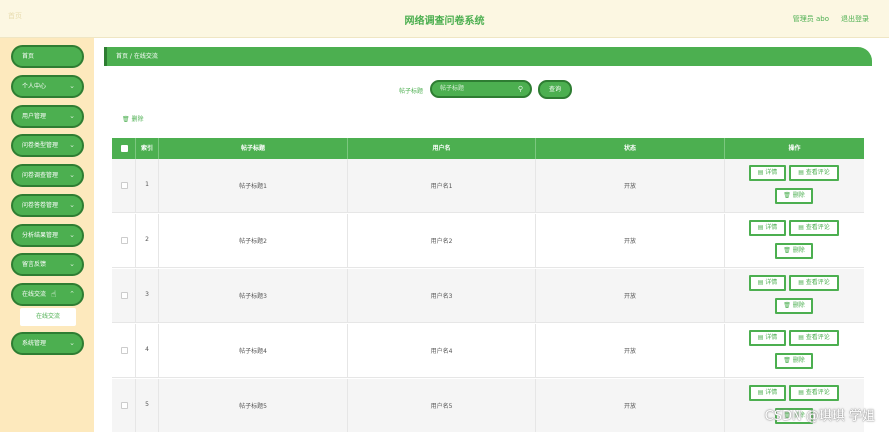  What do you see at coordinates (47, 205) in the screenshot?
I see `sidebar-item-questionnaire-answers: 问卷答卷管理 ⌄` at bounding box center [47, 205].